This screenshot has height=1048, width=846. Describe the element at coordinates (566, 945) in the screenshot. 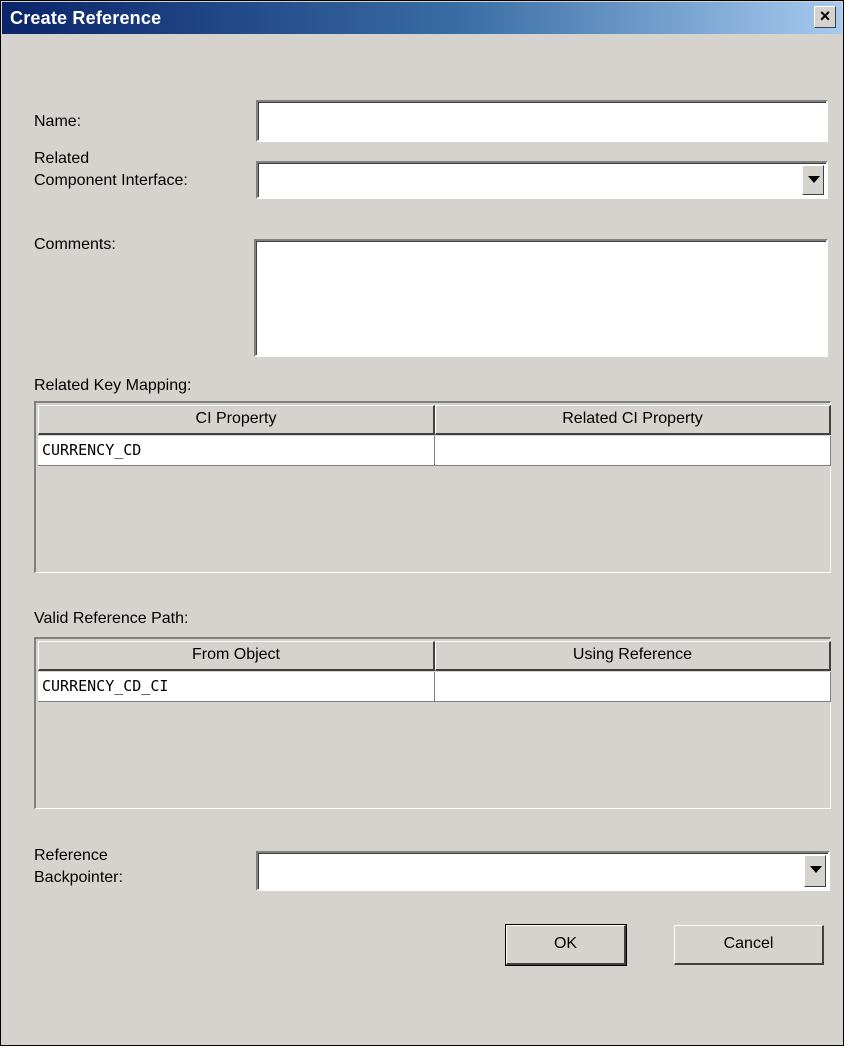

I see `ok-button: OK` at that location.